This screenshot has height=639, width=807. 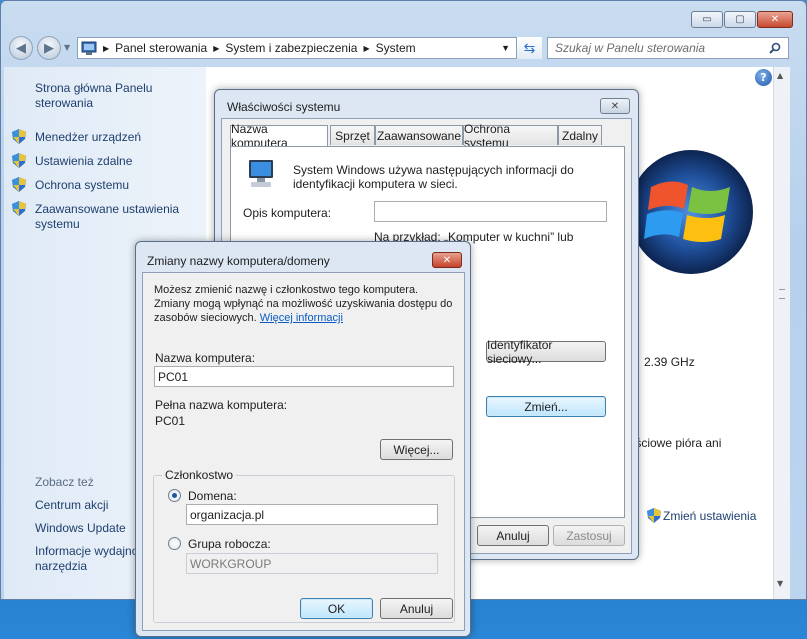 What do you see at coordinates (780, 583) in the screenshot?
I see `scroll-down-icon: ▼` at bounding box center [780, 583].